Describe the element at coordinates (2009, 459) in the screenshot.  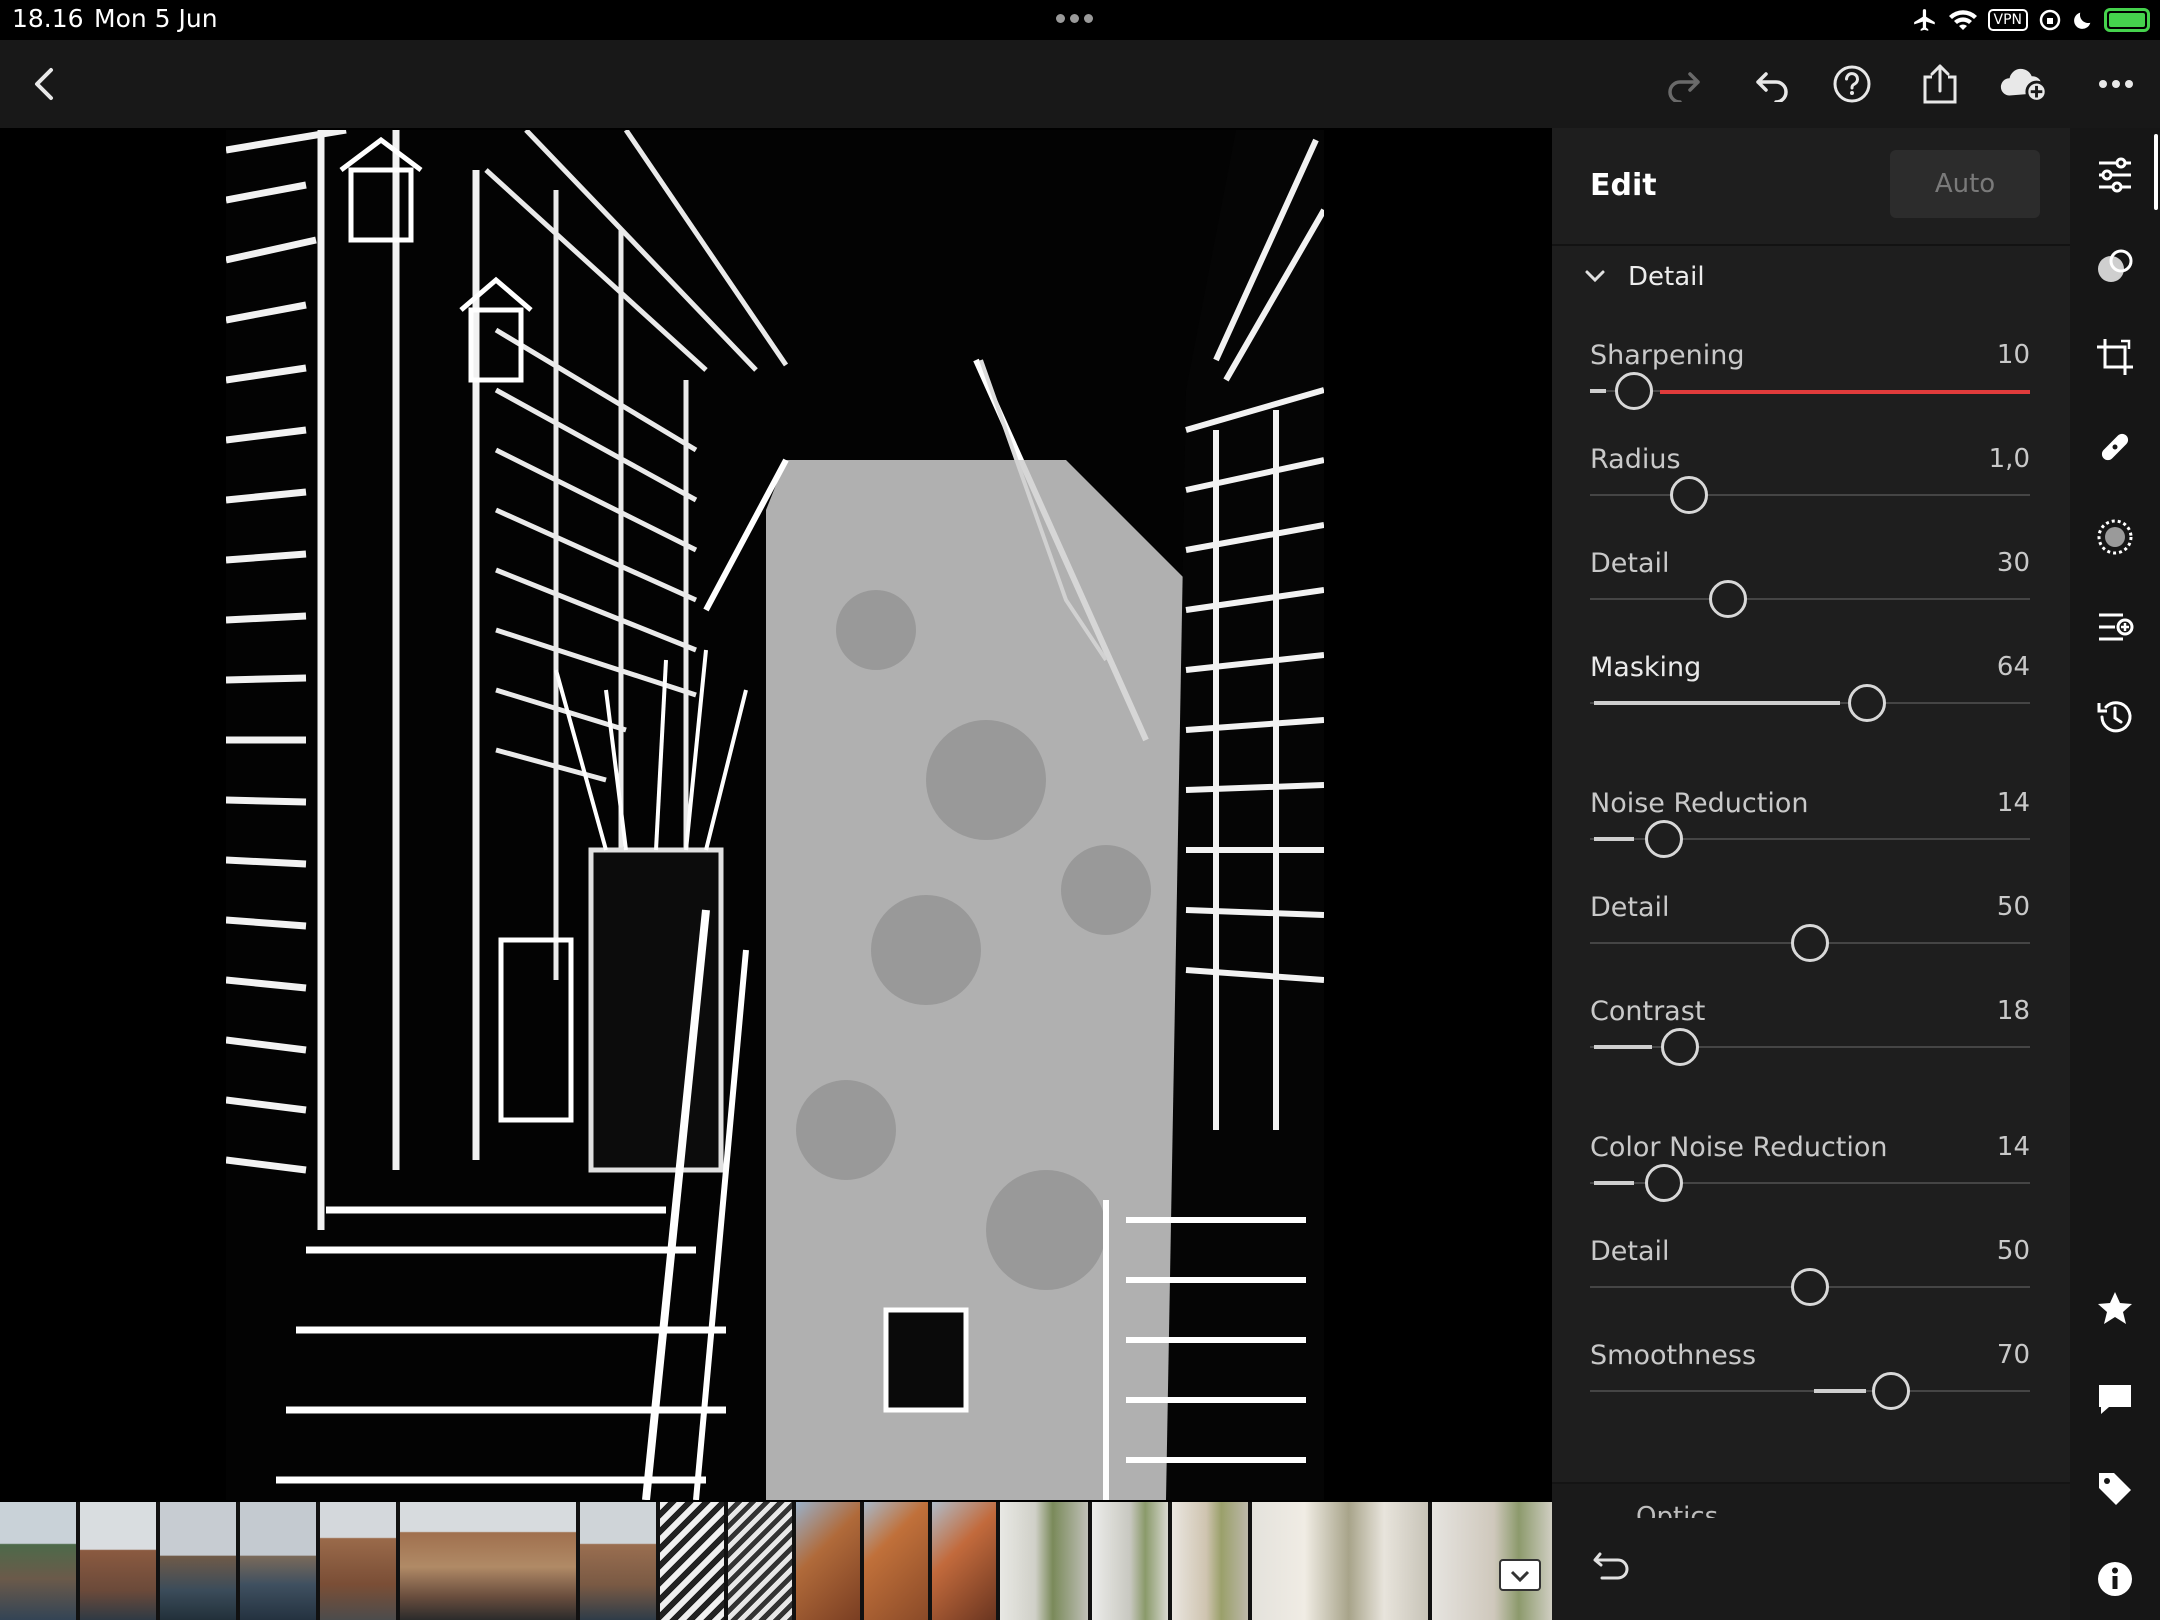
I see `slider-value: 1,0` at that location.